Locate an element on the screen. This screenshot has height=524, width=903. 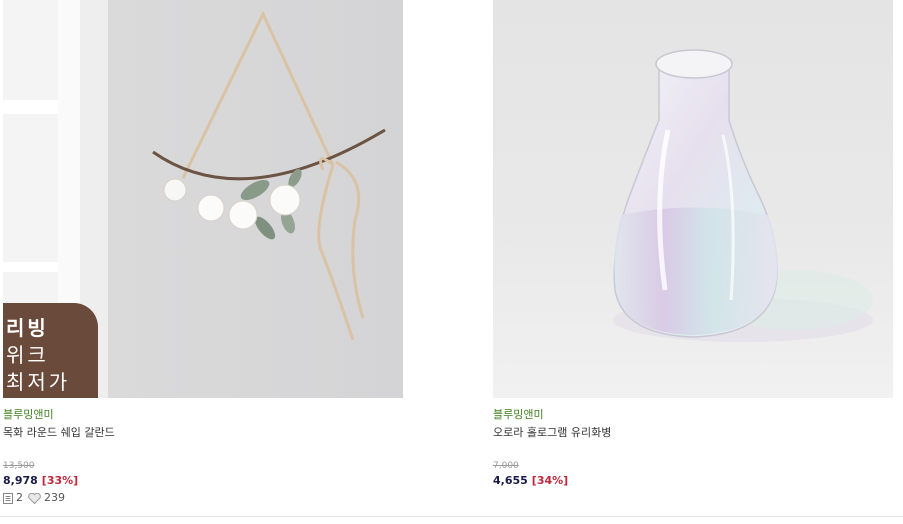
price-row: 8,978 [33%] is located at coordinates (203, 481).